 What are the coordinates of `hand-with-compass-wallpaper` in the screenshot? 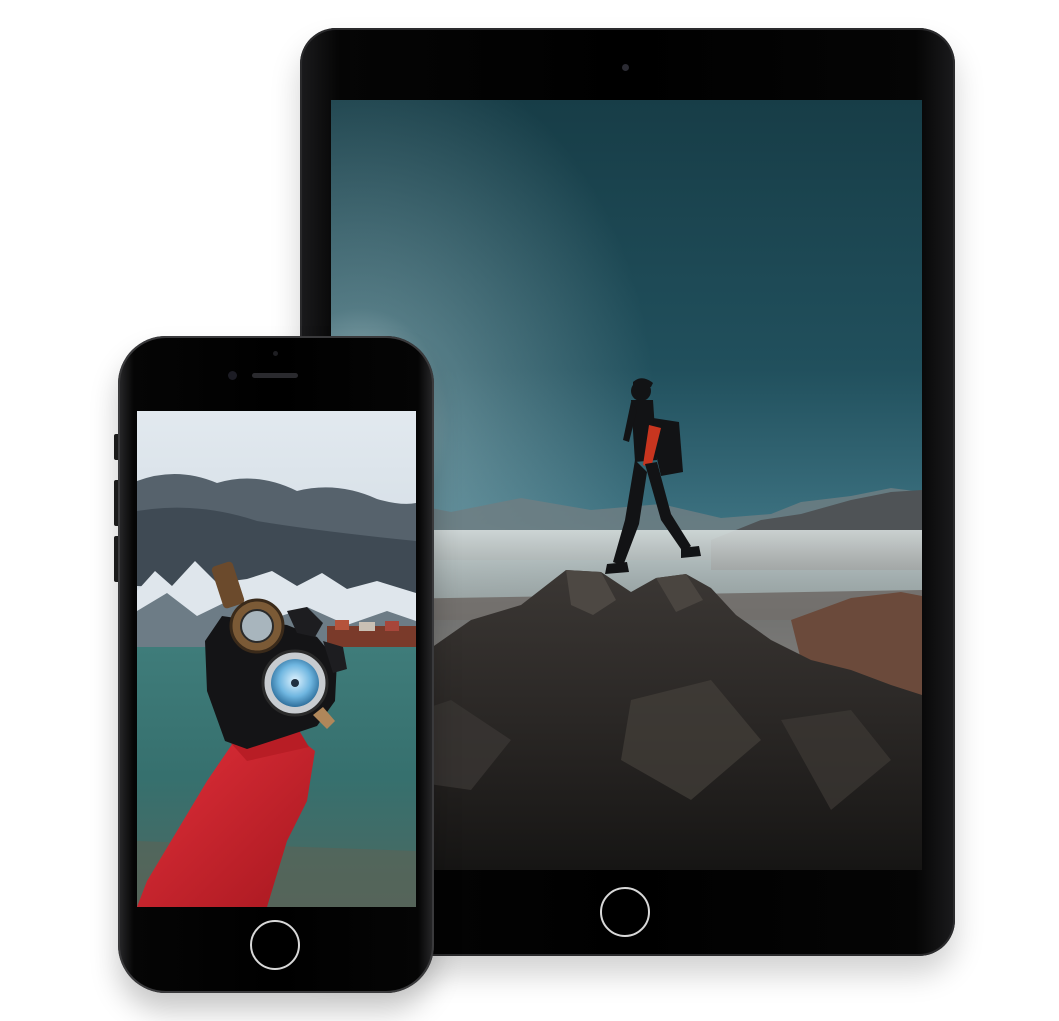 It's located at (276, 659).